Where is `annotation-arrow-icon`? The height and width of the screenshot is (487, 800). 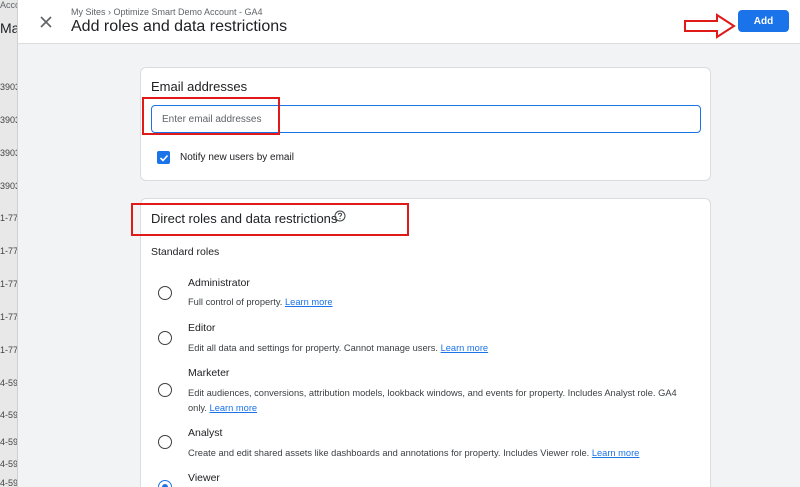 annotation-arrow-icon is located at coordinates (710, 26).